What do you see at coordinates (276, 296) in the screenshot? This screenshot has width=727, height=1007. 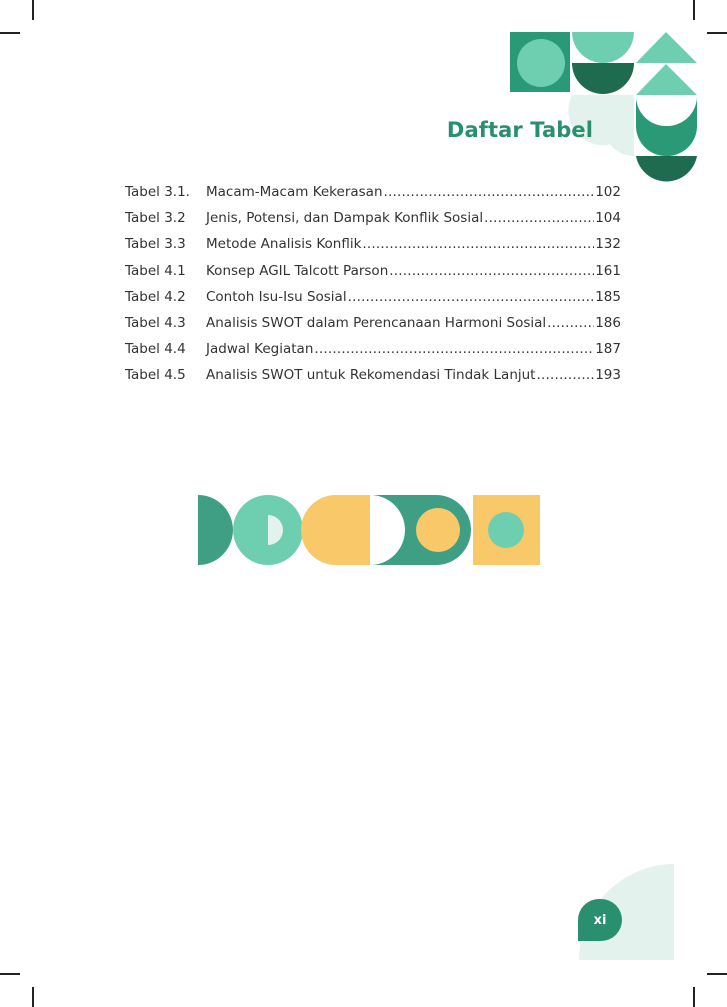 I see `table-title: Contoh Isu-Isu Sosial` at bounding box center [276, 296].